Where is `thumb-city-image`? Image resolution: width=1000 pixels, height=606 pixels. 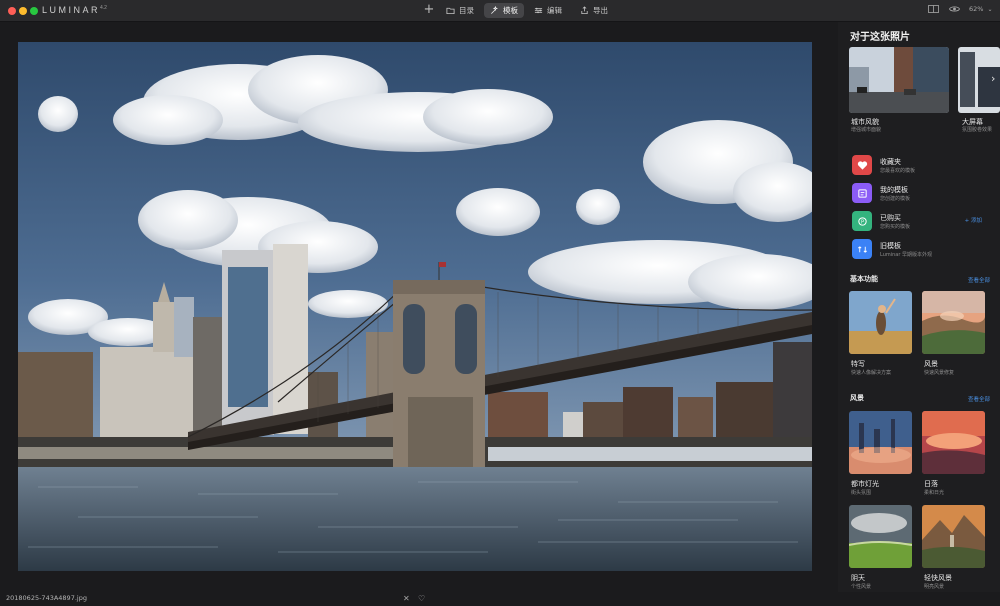
thumb-city-image is located at coordinates (899, 80).